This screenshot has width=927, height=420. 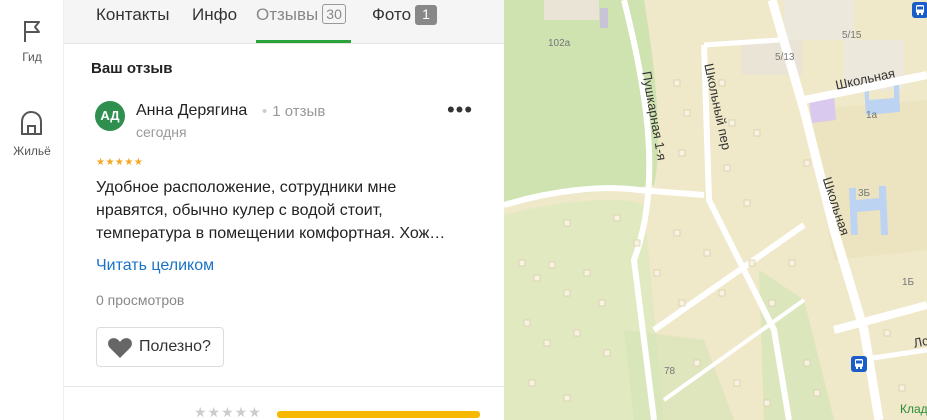 I want to click on flag-icon, so click(x=32, y=31).